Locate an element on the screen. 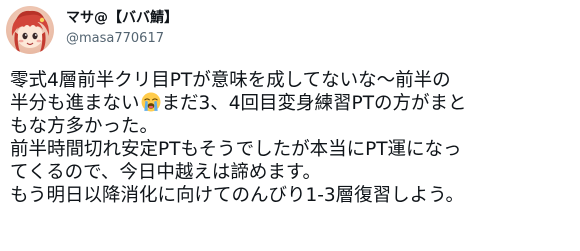 This screenshot has height=251, width=580. user-handle: @masa770617 is located at coordinates (122, 39).